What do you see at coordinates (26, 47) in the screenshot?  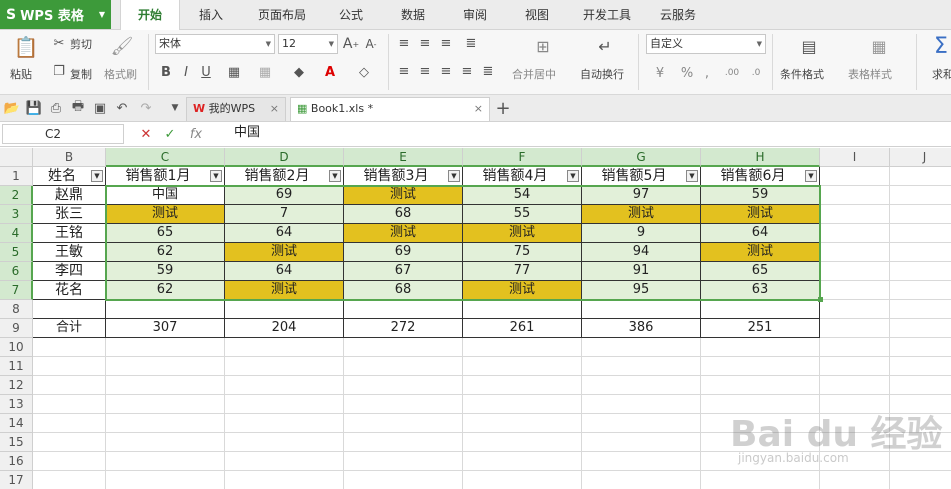 I see `paste-icon: 📋` at bounding box center [26, 47].